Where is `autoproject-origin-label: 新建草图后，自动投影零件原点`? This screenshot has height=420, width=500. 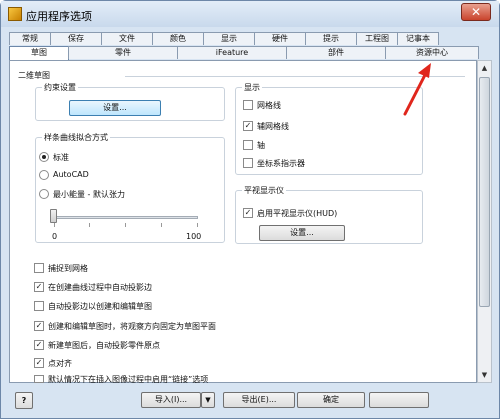 autoproject-origin-label: 新建草图后，自动投影零件原点 is located at coordinates (104, 345).